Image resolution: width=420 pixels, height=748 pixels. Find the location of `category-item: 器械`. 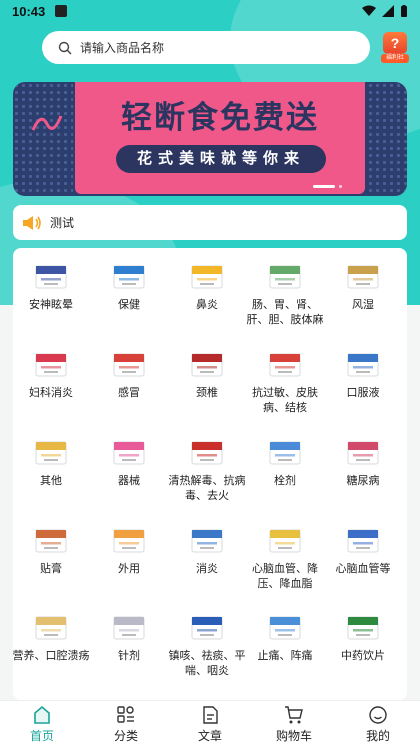

category-item: 器械 is located at coordinates (129, 461).